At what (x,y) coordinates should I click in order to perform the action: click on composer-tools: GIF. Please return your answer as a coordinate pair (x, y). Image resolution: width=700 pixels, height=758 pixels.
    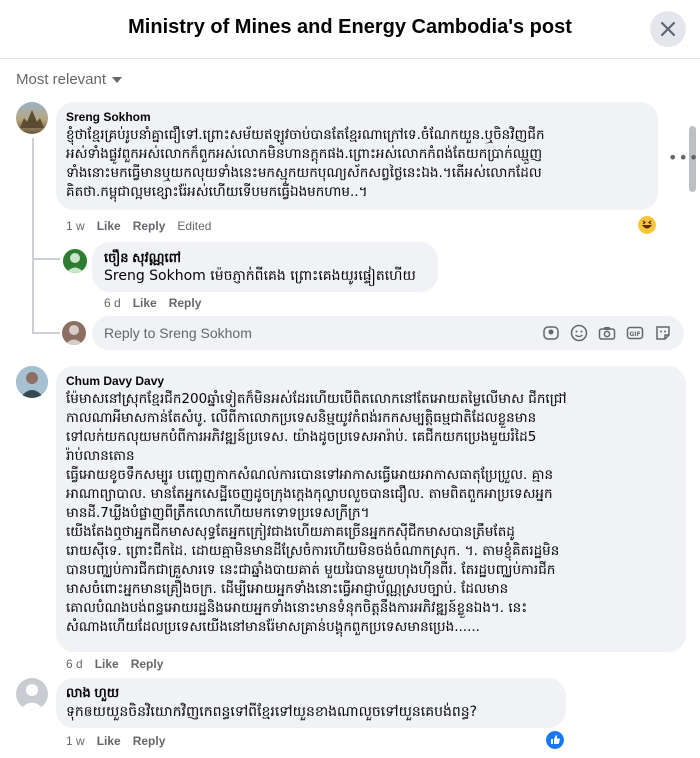
    Looking at the image, I should click on (607, 333).